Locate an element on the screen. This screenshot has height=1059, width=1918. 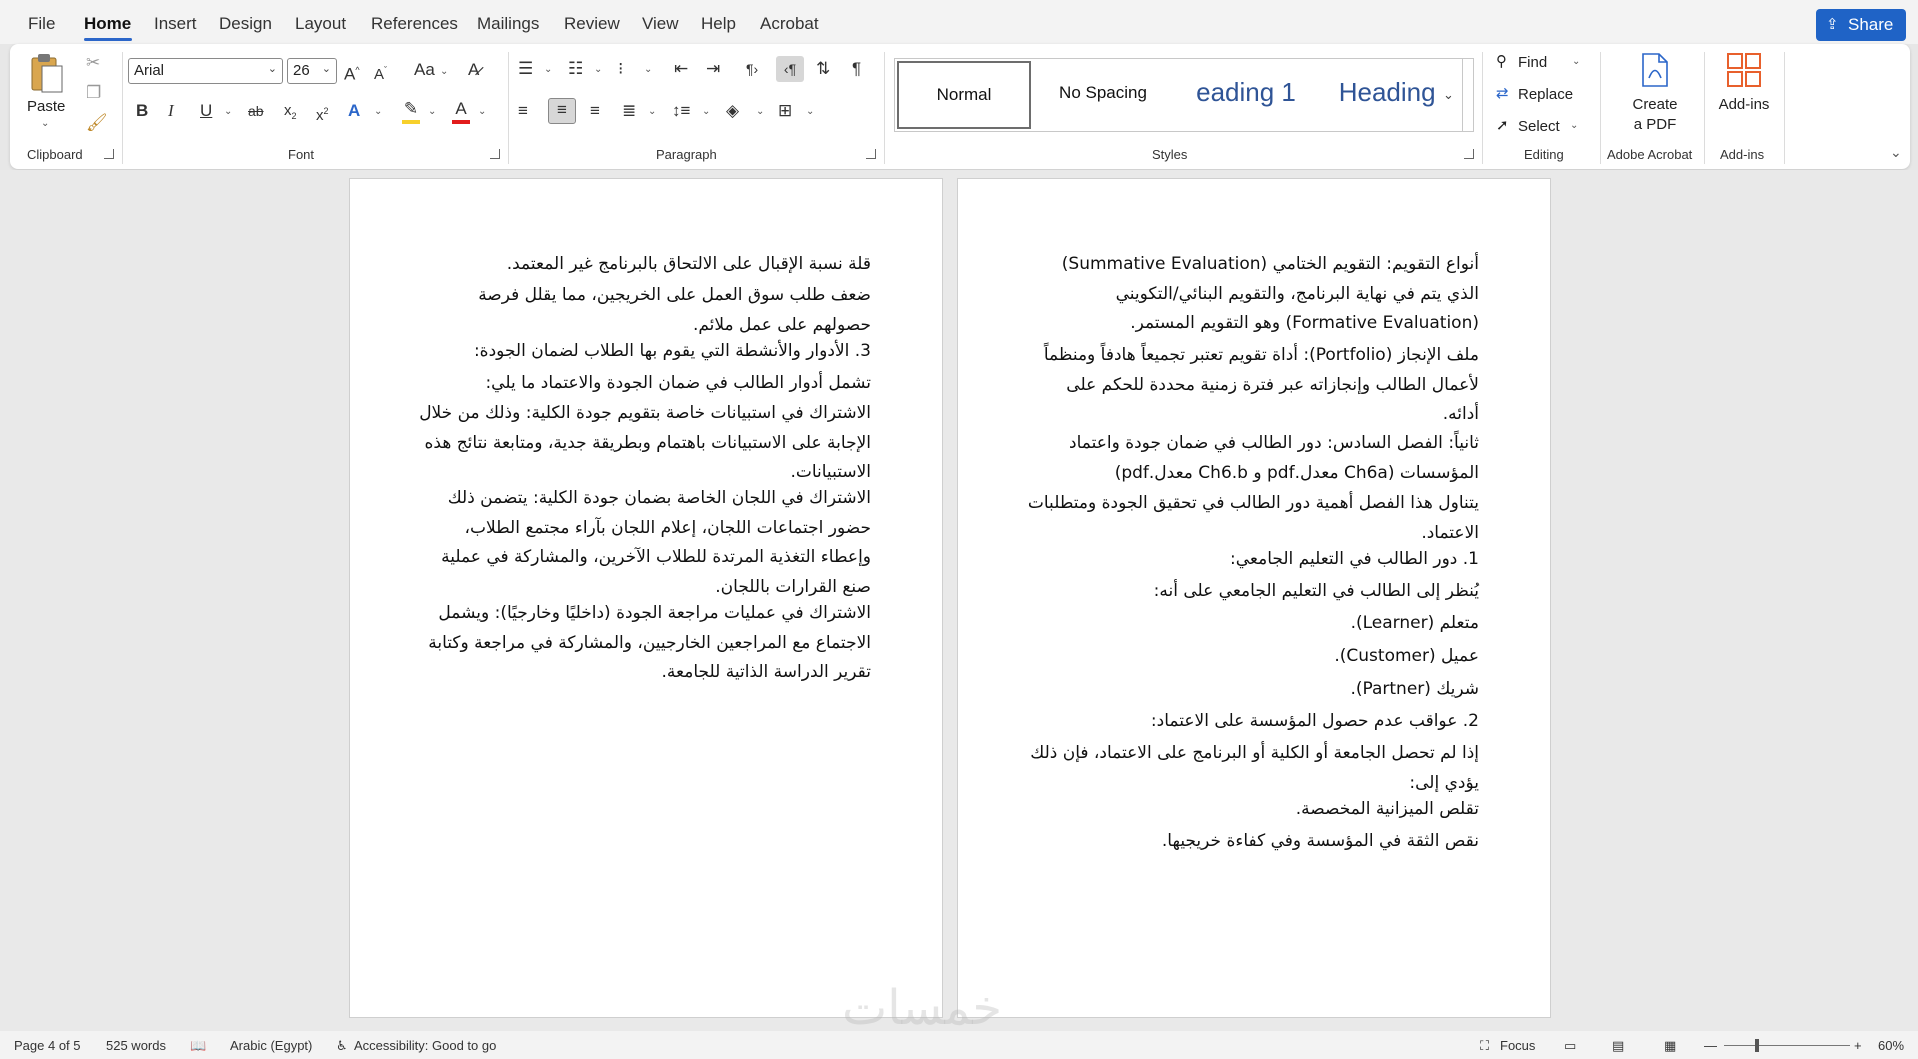
paragraph-launcher-icon is located at coordinates (871, 154).